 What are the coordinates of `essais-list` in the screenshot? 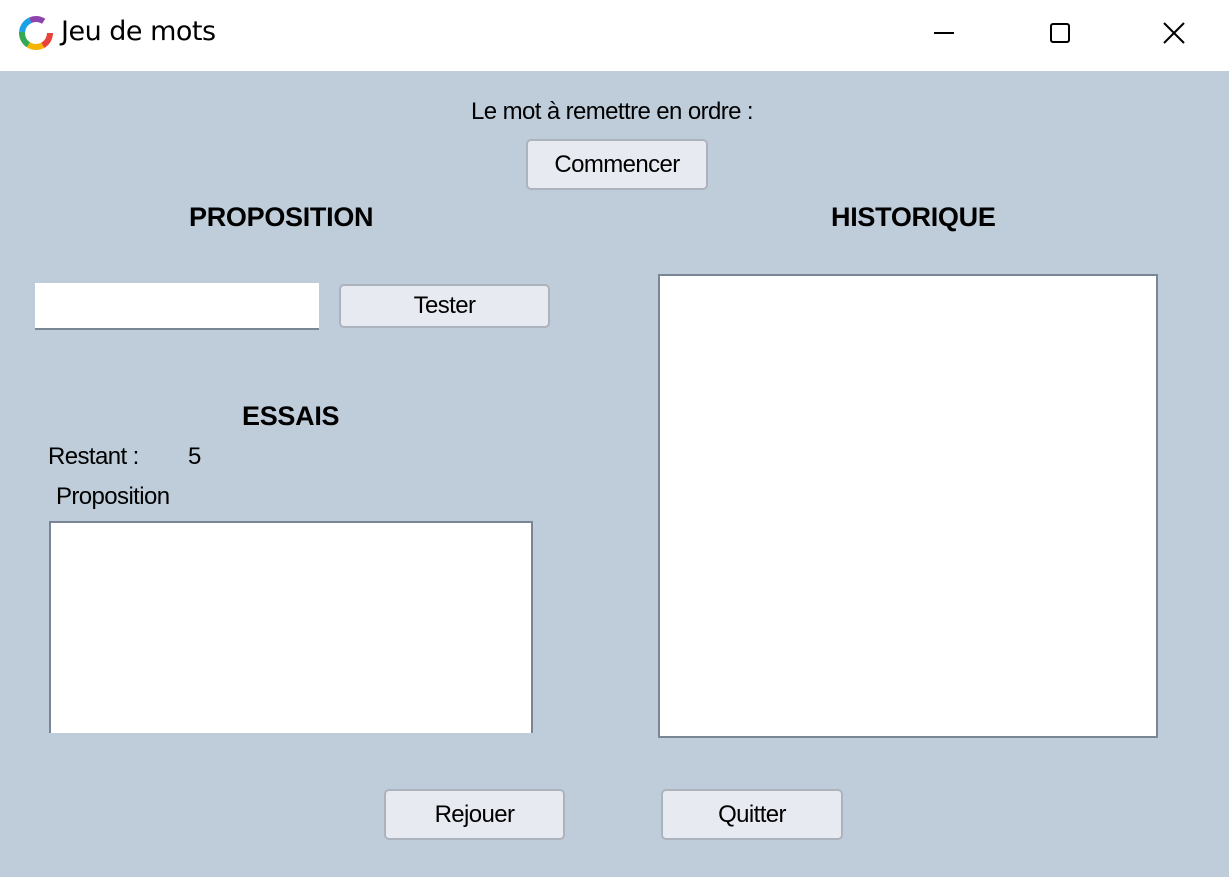 It's located at (291, 627).